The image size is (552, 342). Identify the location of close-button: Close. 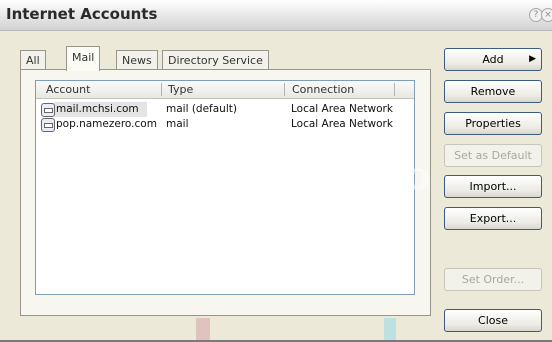
(493, 320).